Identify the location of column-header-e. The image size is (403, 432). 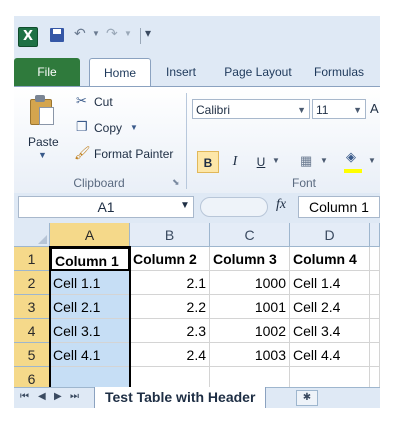
(375, 235).